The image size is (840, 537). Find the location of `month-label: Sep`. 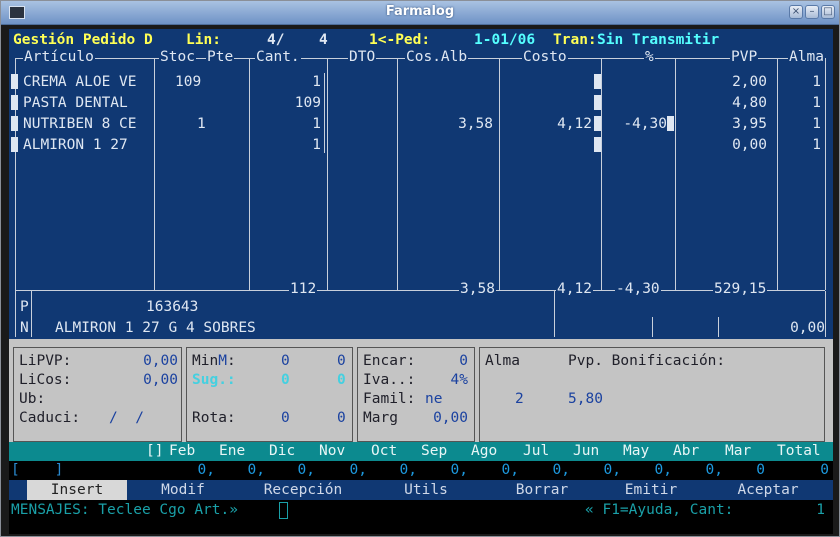

month-label: Sep is located at coordinates (434, 451).